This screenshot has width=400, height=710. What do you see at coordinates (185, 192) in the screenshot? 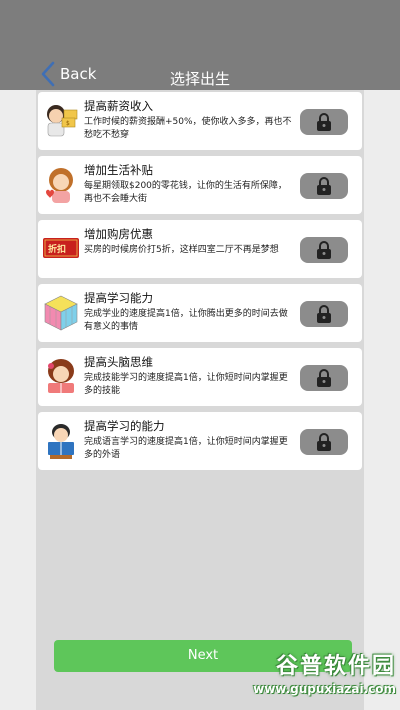
I see `perk-description: 每星期领取$200的零花钱，让你的生活有所保障，再也不会睡大街` at bounding box center [185, 192].